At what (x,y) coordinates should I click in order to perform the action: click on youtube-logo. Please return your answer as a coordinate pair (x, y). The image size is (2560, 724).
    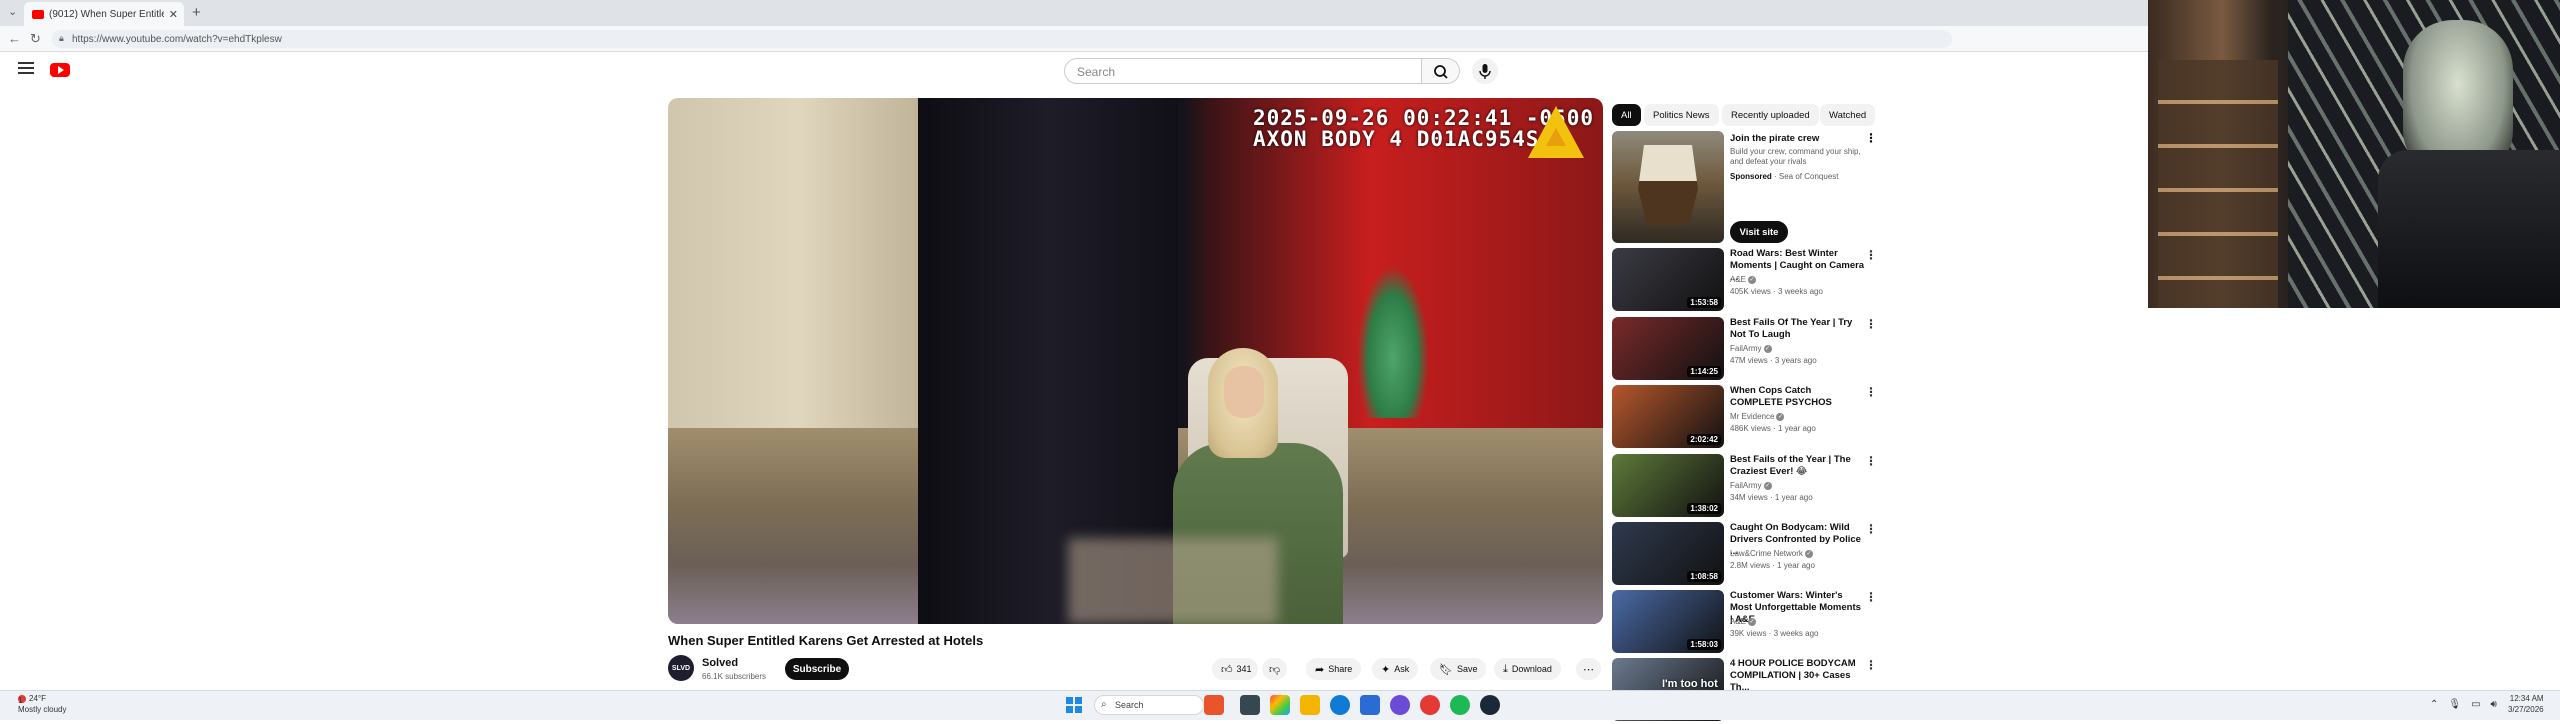
    Looking at the image, I should click on (61, 70).